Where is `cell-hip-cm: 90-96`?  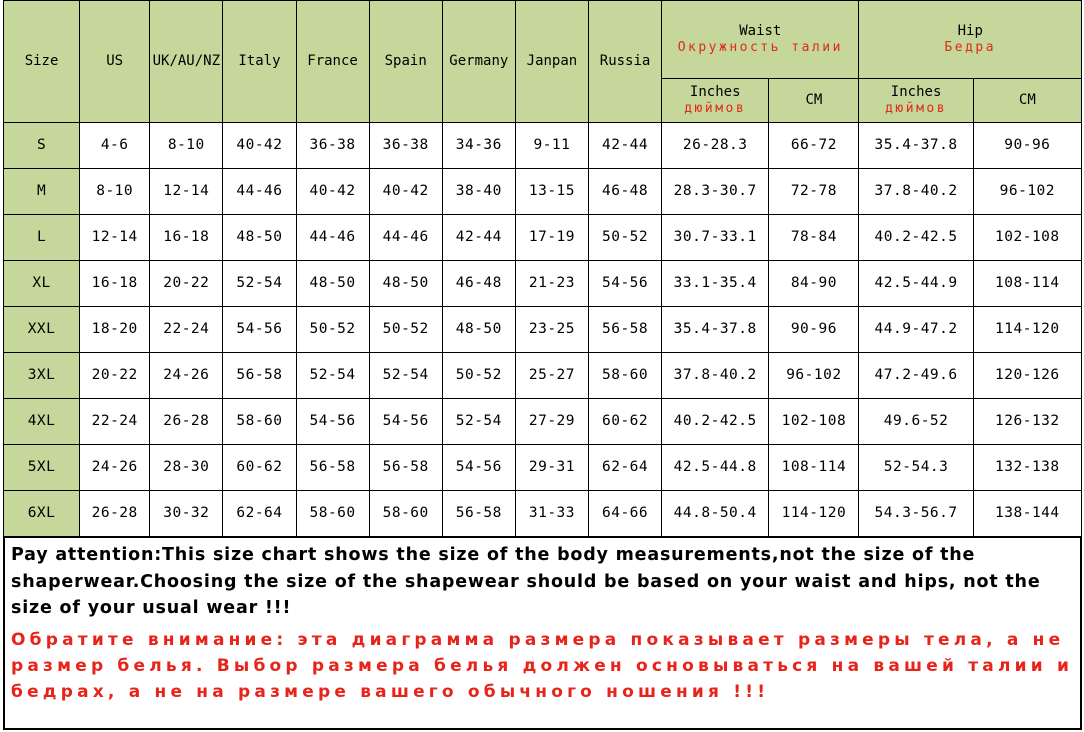 cell-hip-cm: 90-96 is located at coordinates (1027, 145).